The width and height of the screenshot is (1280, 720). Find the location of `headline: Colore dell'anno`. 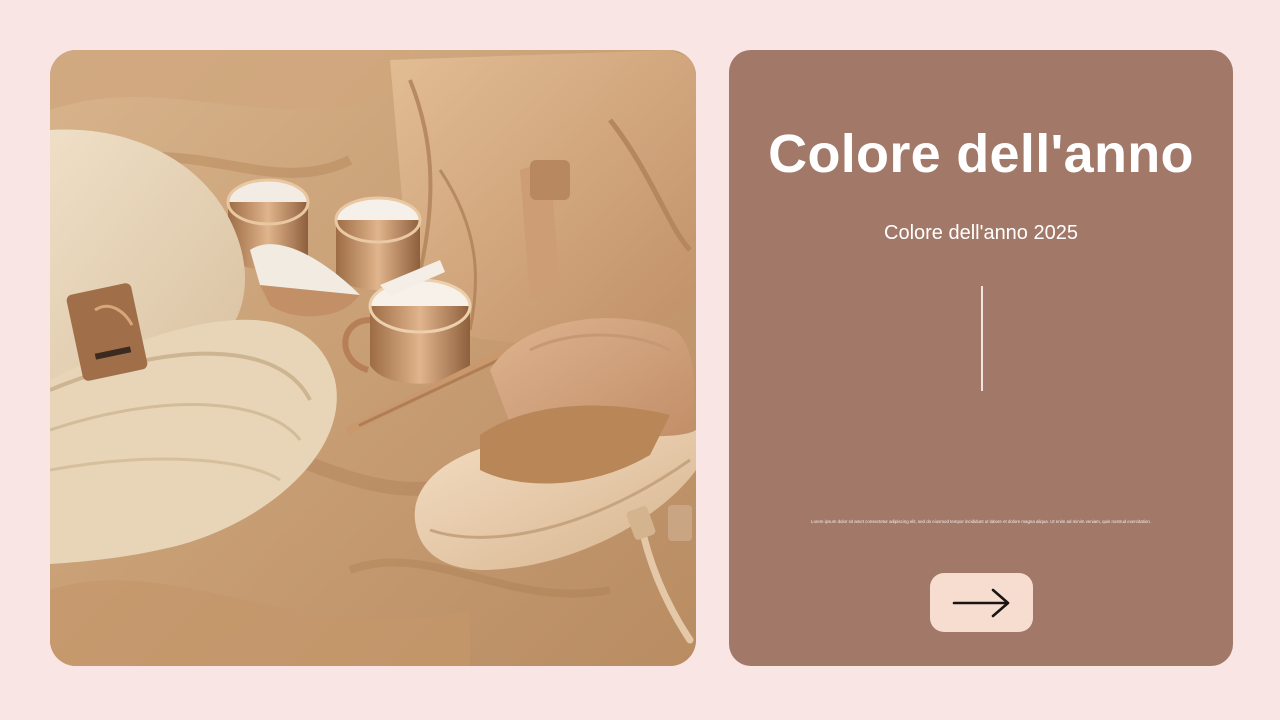

headline: Colore dell'anno is located at coordinates (981, 154).